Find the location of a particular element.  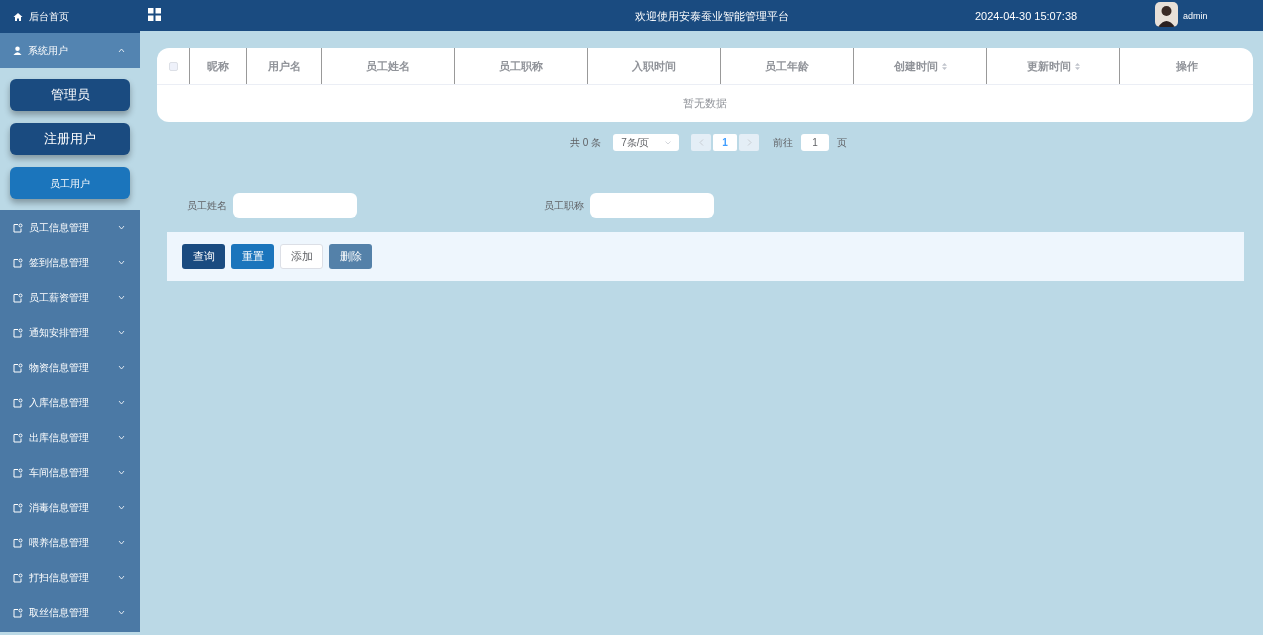

column-header: 昵称 is located at coordinates (218, 66).